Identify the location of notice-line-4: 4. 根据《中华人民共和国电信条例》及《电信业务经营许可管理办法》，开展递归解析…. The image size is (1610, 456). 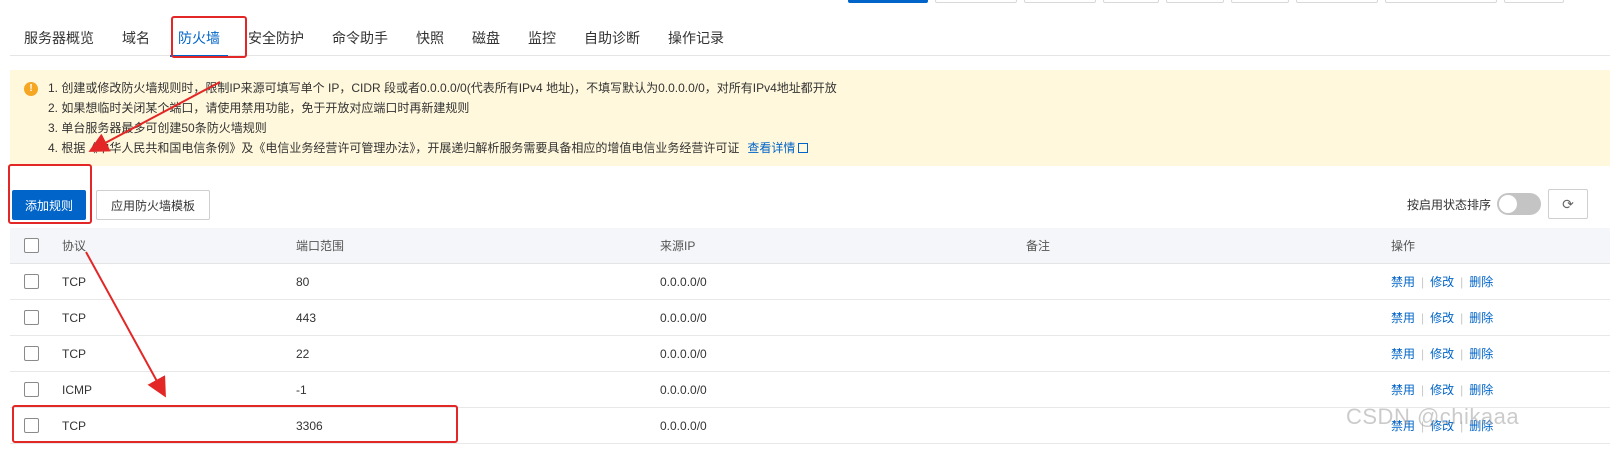
(829, 148).